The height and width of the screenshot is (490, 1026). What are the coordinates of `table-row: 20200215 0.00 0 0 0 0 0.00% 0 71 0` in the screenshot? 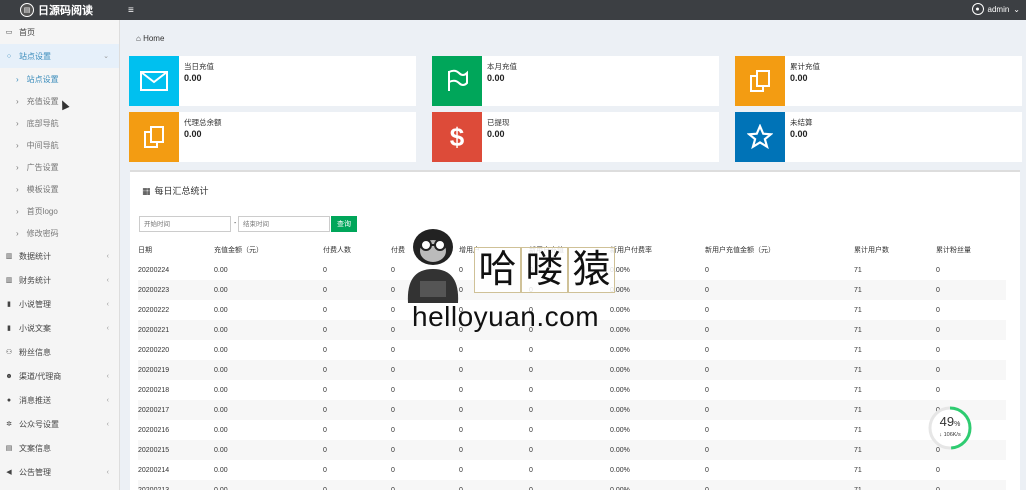 It's located at (572, 450).